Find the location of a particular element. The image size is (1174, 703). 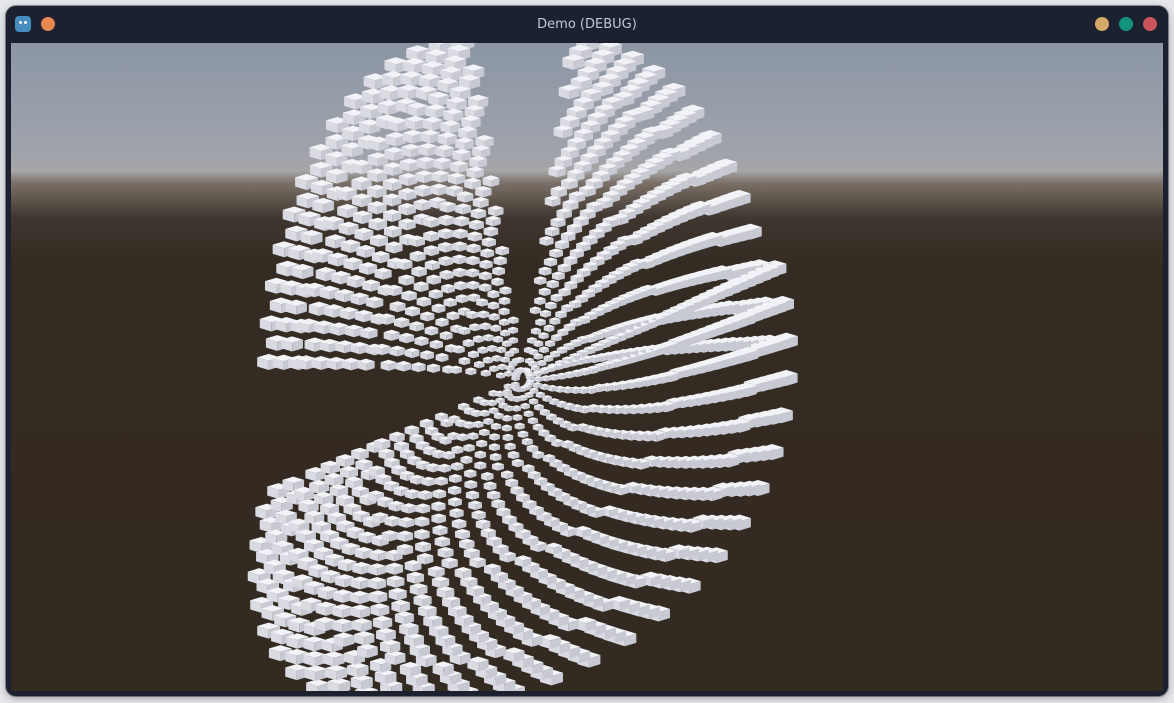

maximize-button is located at coordinates (1126, 24).